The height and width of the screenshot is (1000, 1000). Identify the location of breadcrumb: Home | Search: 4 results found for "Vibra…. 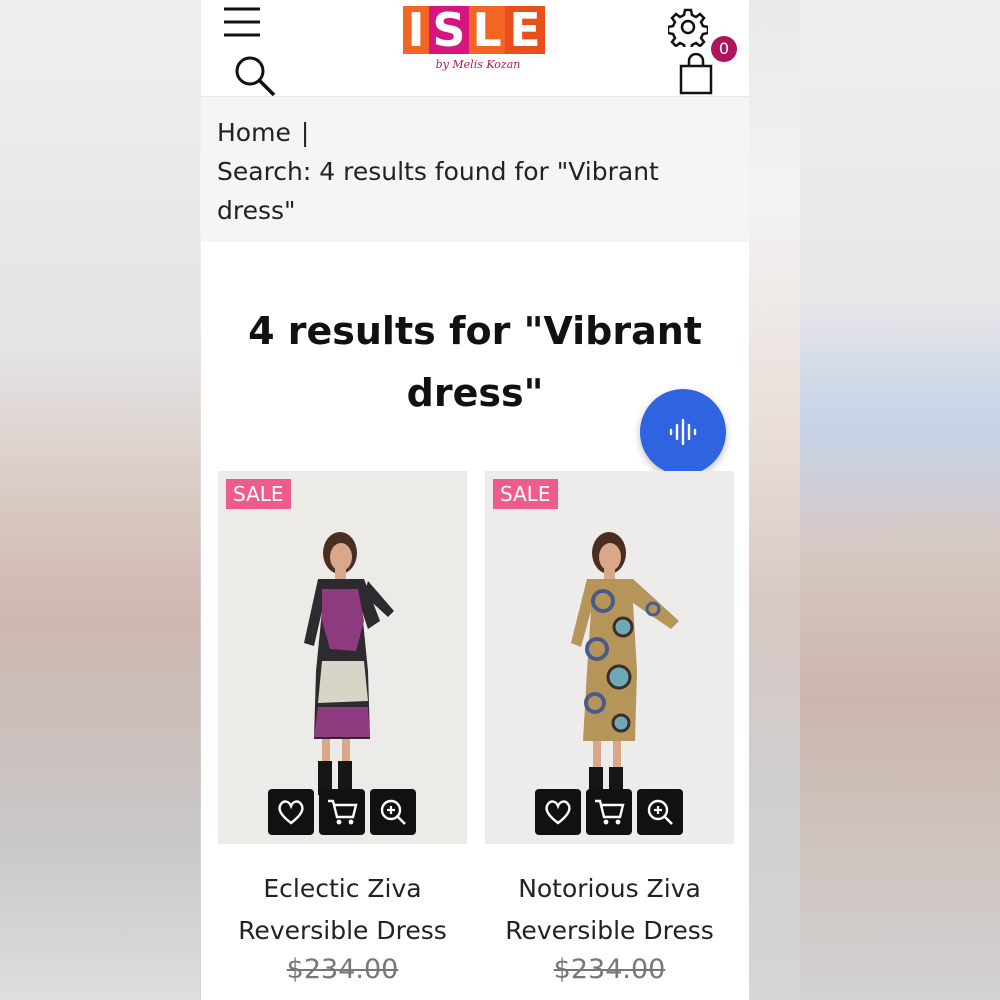
(475, 169).